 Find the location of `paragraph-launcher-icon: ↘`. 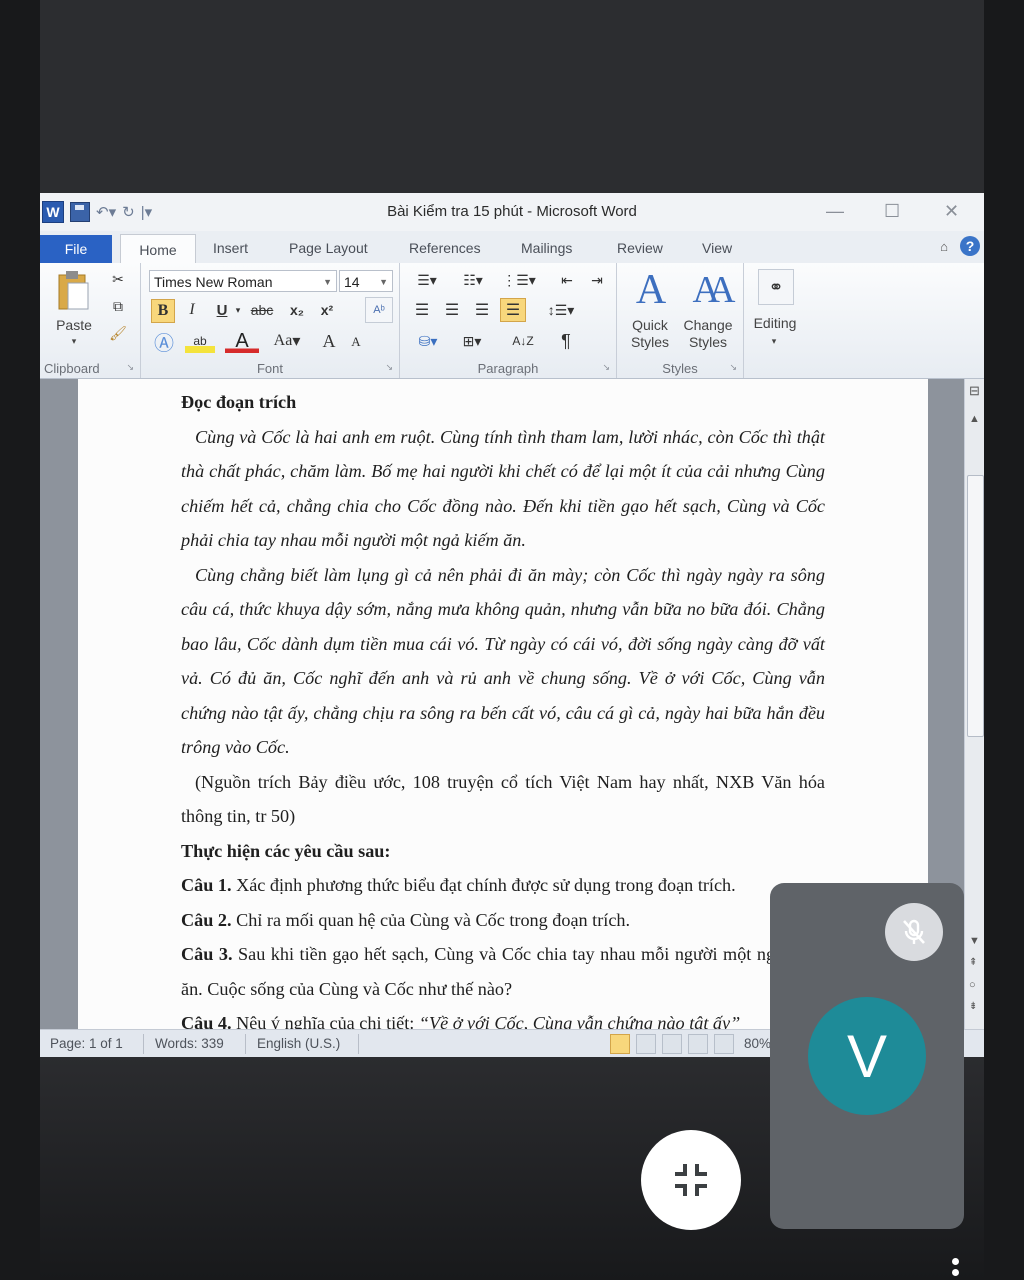

paragraph-launcher-icon: ↘ is located at coordinates (606, 367).